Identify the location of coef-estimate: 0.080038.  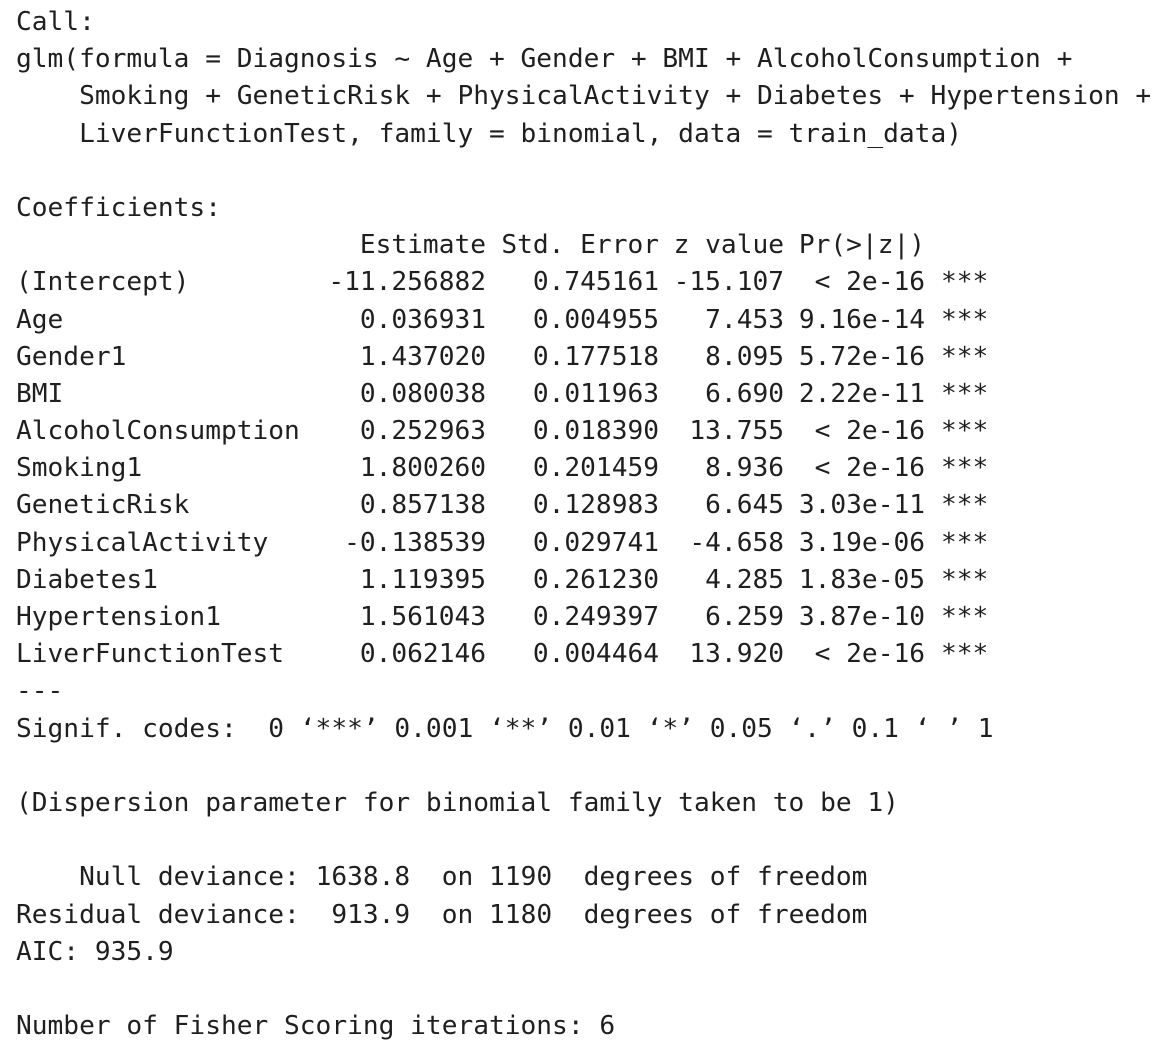
(422, 393).